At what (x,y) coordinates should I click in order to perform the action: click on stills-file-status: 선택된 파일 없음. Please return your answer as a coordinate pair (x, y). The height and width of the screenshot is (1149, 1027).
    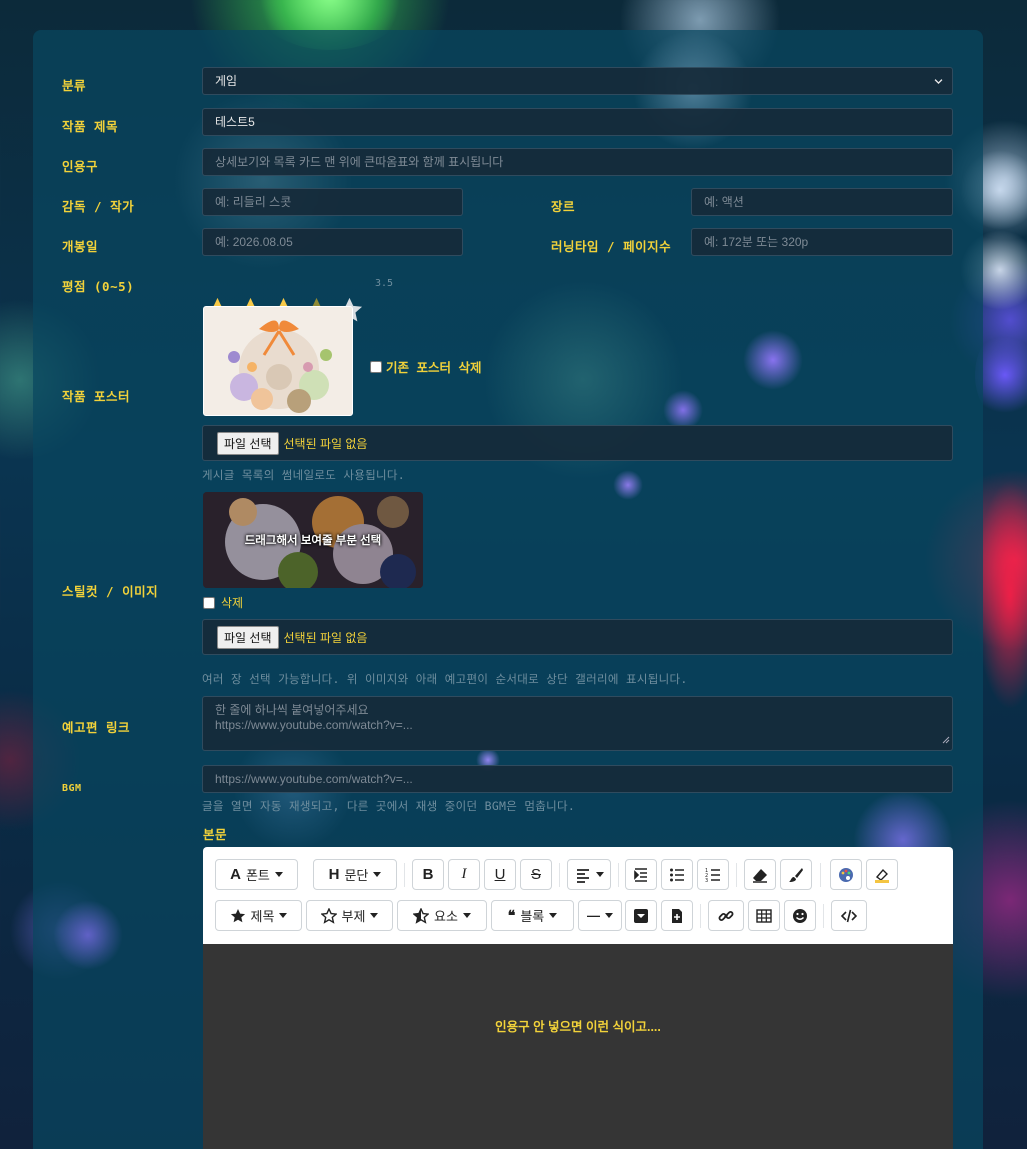
    Looking at the image, I should click on (325, 637).